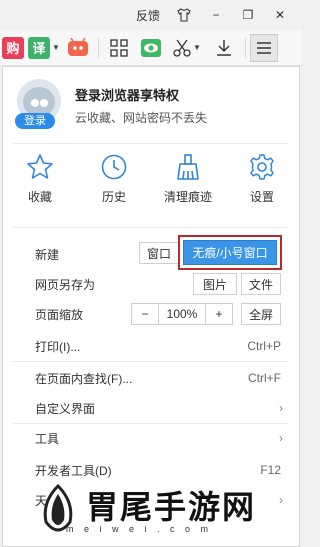 The image size is (320, 547). What do you see at coordinates (151, 378) in the screenshot?
I see `menu-item-find: 在页面内查找(F)... Ctrl+F` at bounding box center [151, 378].